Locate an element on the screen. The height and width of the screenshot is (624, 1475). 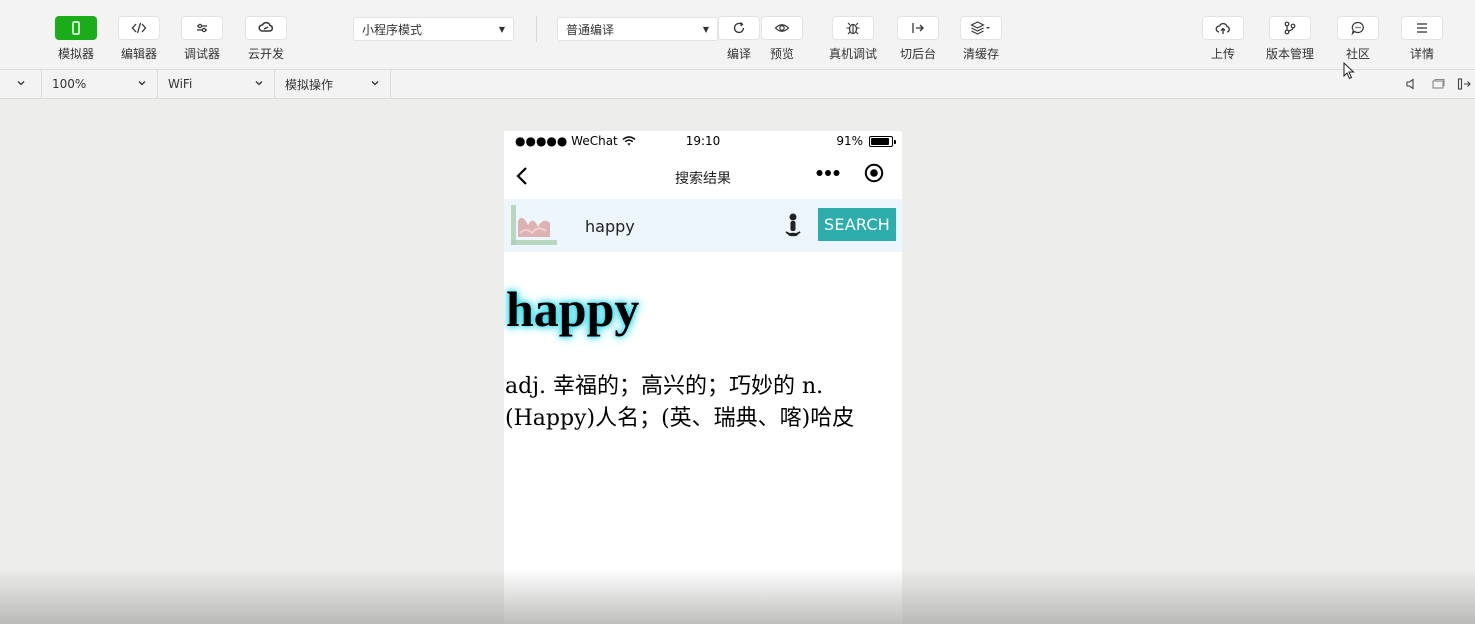
simulator-subbar: 100% WiFi 模拟操作 is located at coordinates (737, 84).